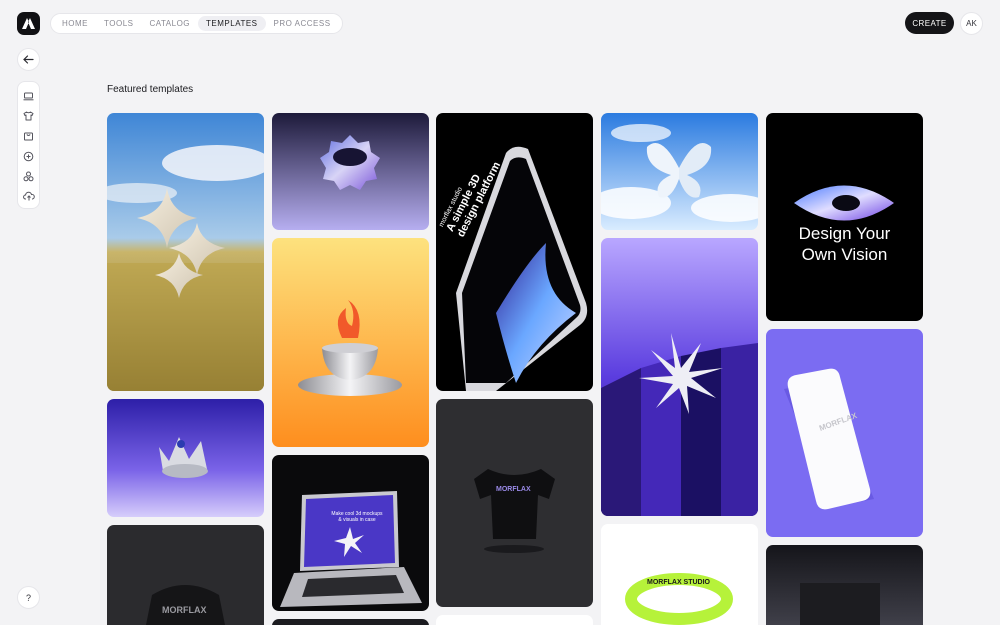 This screenshot has height=625, width=1000. Describe the element at coordinates (679, 377) in the screenshot. I see `template-card-flower-pillars` at that location.